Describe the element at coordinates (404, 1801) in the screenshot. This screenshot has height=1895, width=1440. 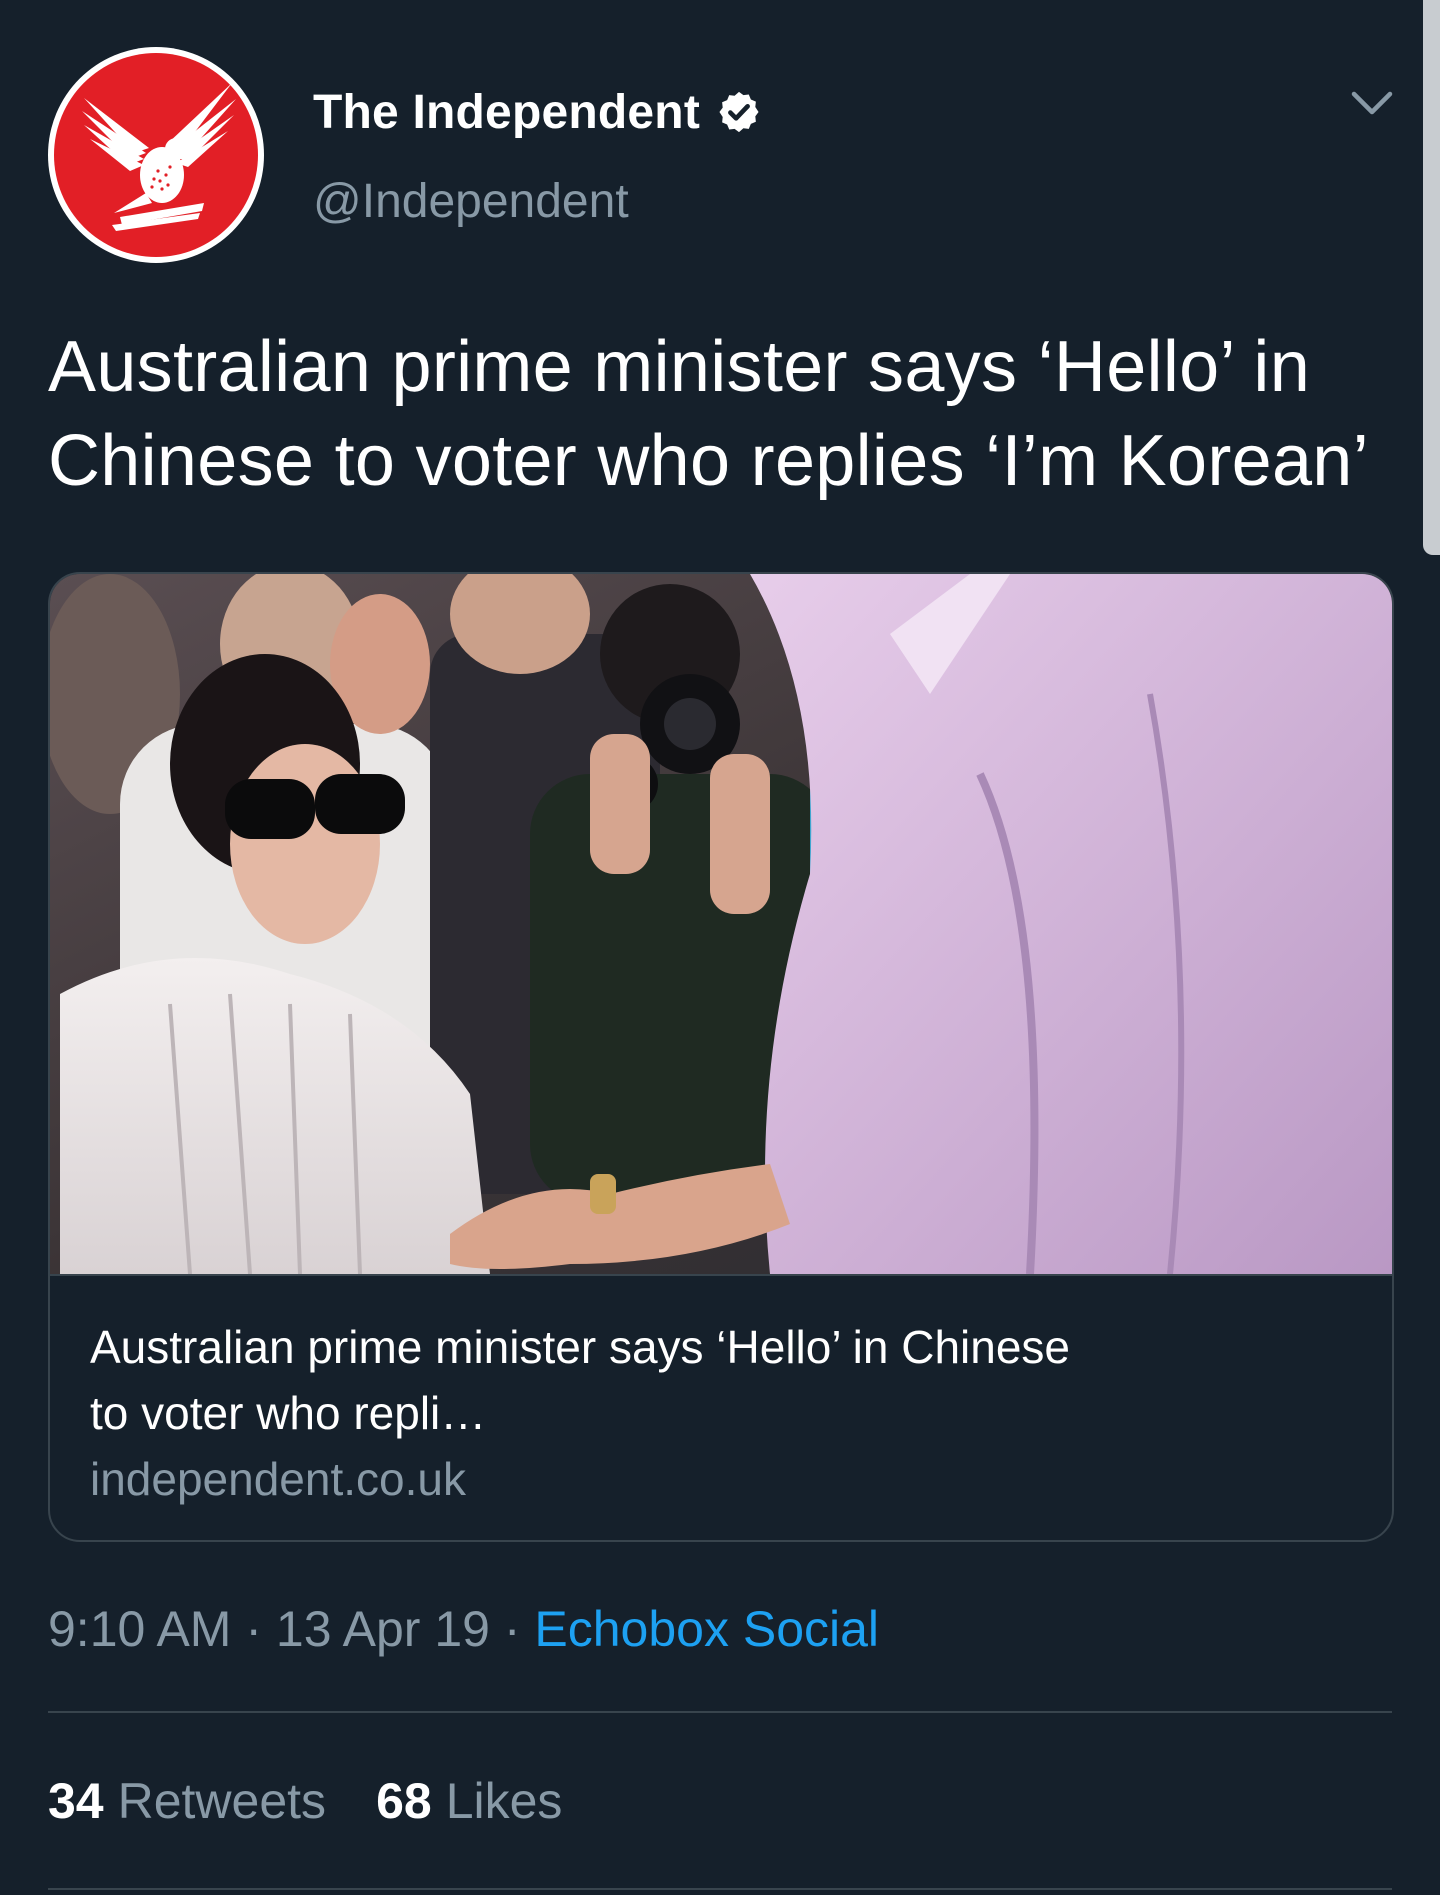
I see `likes-count: 68` at that location.